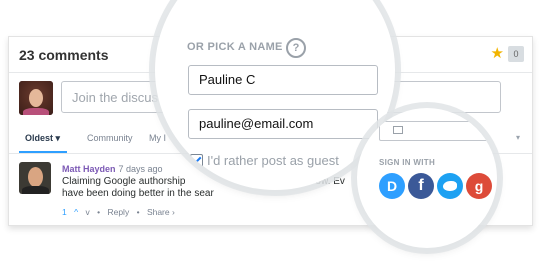 This screenshot has height=277, width=543. I want to click on google-signin-button: g, so click(479, 186).